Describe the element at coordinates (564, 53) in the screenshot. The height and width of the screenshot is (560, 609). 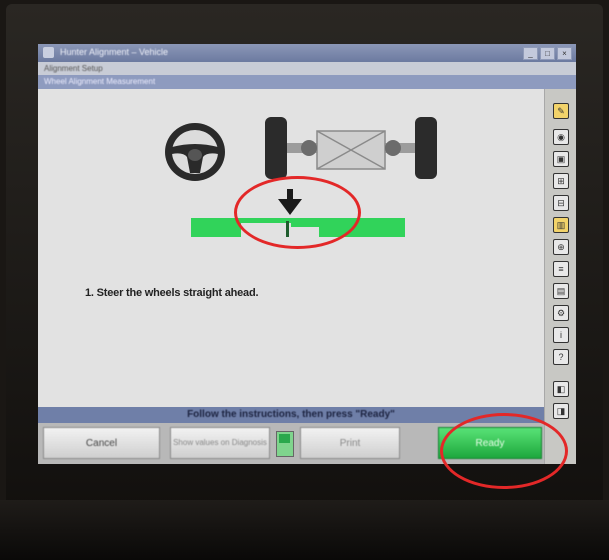
I see `close-button: ×` at that location.